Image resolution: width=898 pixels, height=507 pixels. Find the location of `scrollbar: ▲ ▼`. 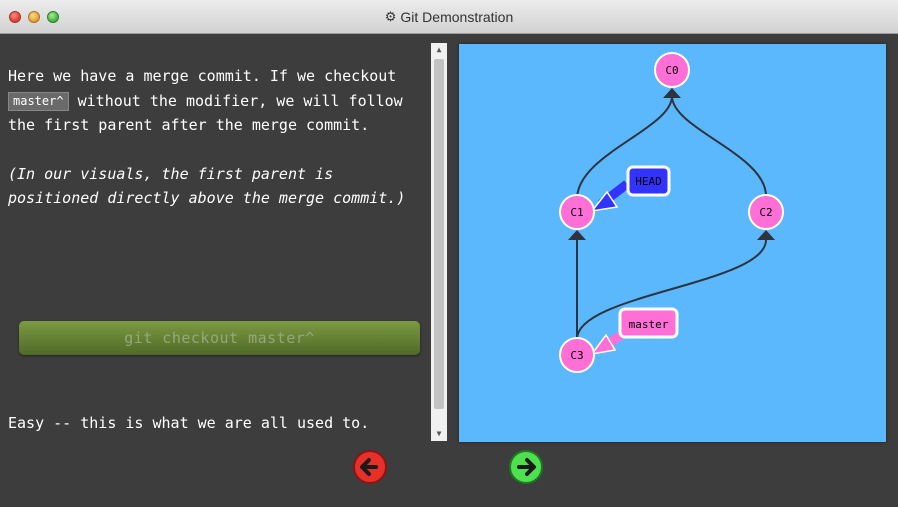

scrollbar: ▲ ▼ is located at coordinates (439, 242).